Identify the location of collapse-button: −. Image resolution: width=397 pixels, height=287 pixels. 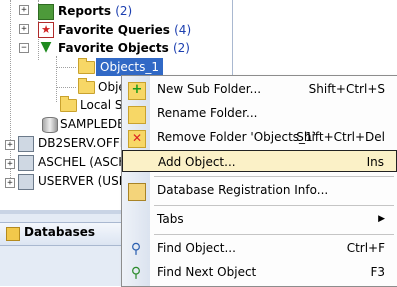
(24, 48).